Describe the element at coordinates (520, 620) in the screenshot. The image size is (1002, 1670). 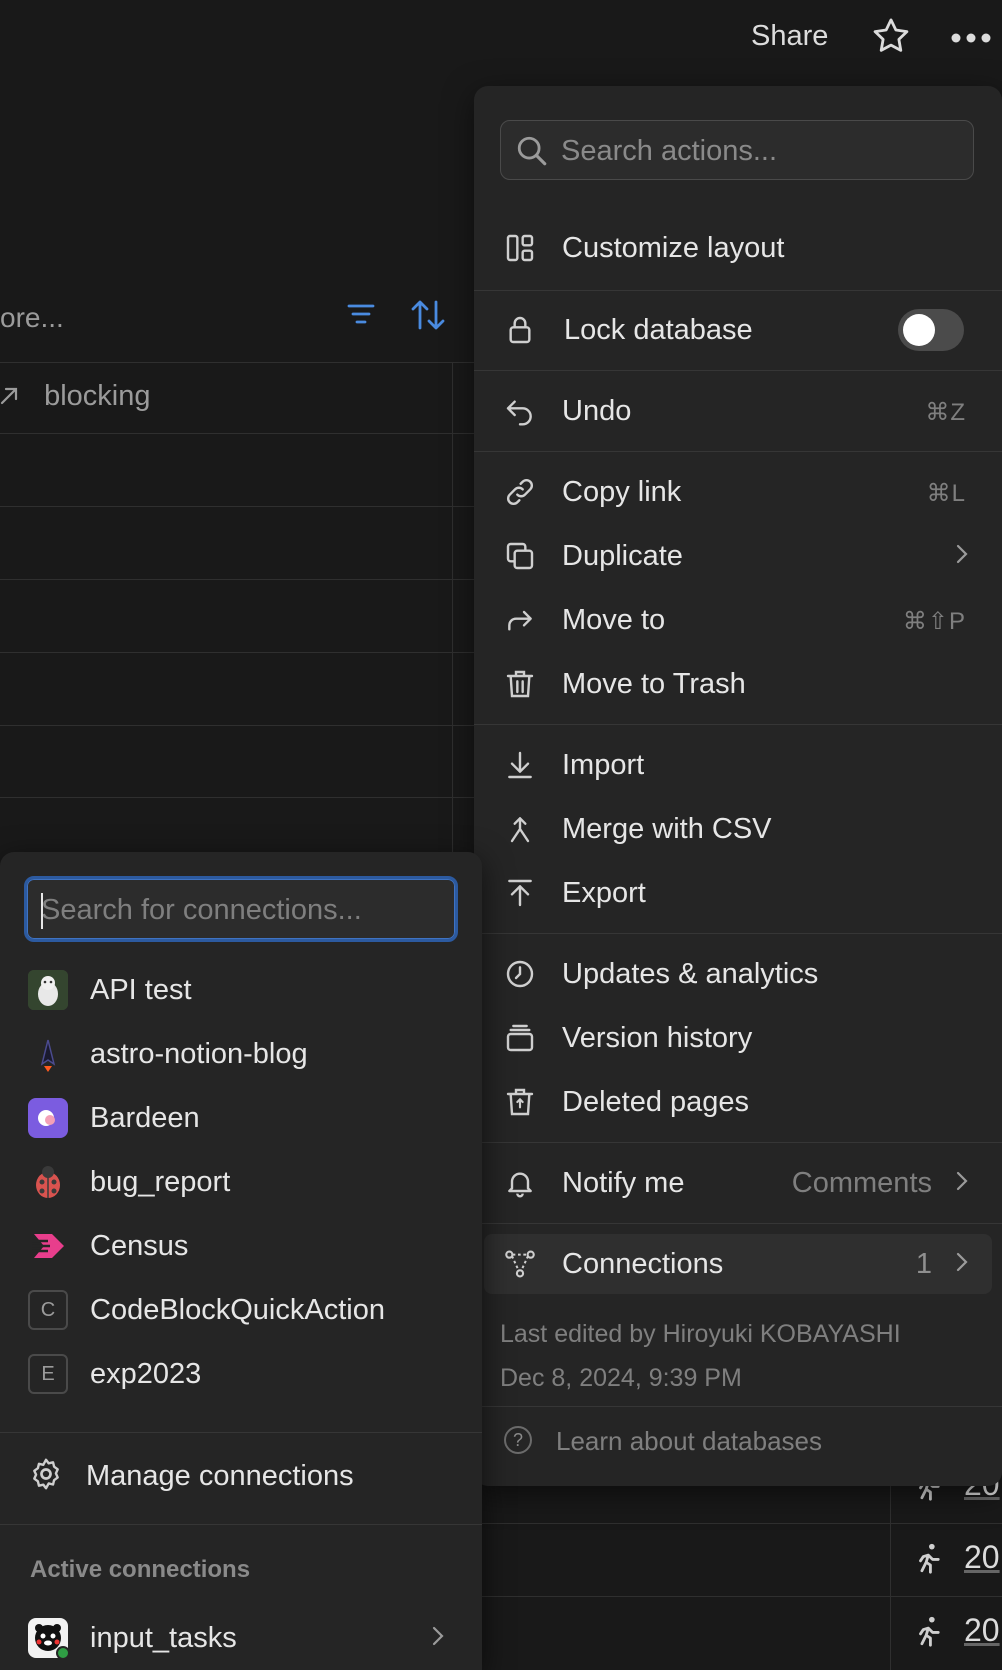
I see `move-arrow-icon` at that location.